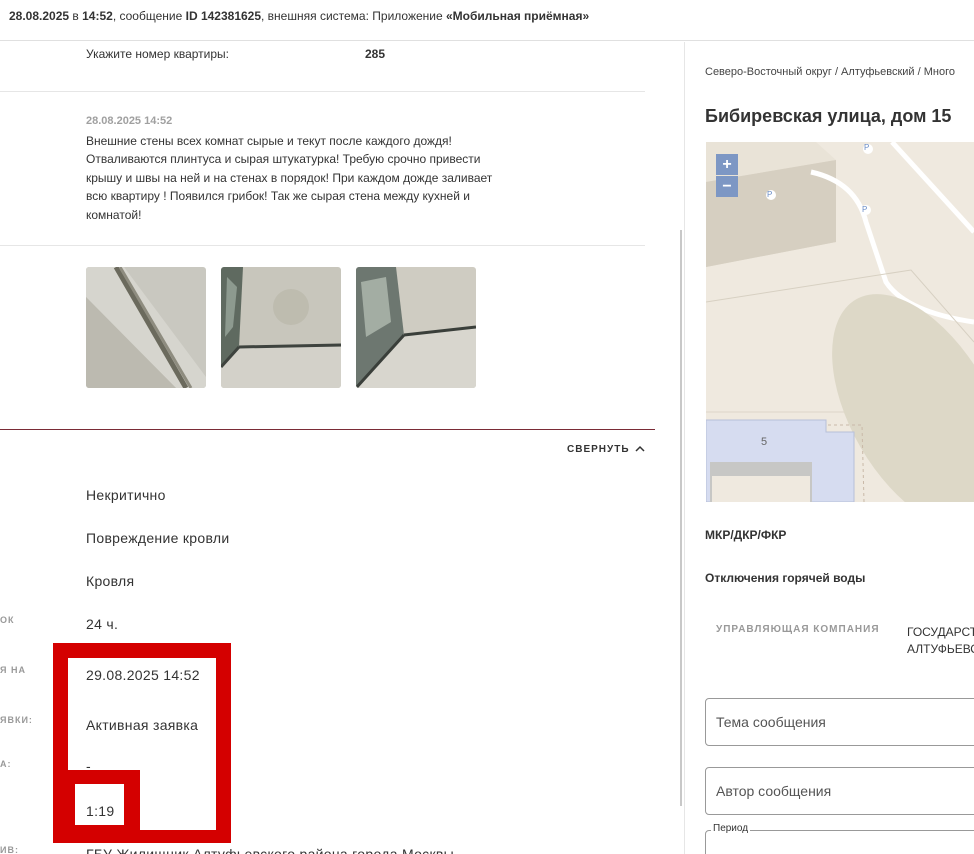 Image resolution: width=974 pixels, height=854 pixels. Describe the element at coordinates (940, 649) in the screenshot. I see `management-company-line: АЛТУФЬЕВС` at that location.